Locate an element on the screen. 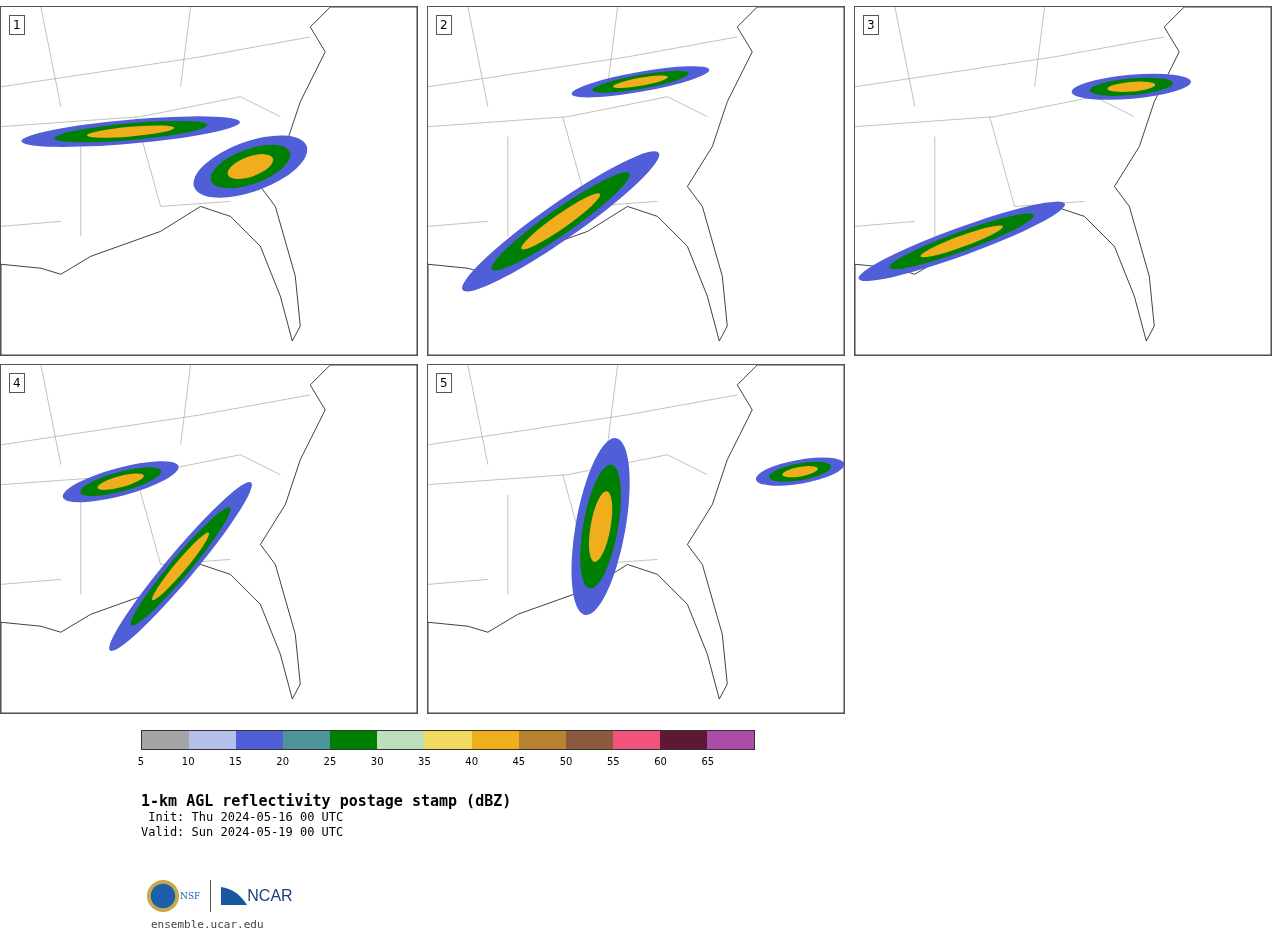 This screenshot has width=1280, height=936. tick-label: 50 is located at coordinates (566, 761).